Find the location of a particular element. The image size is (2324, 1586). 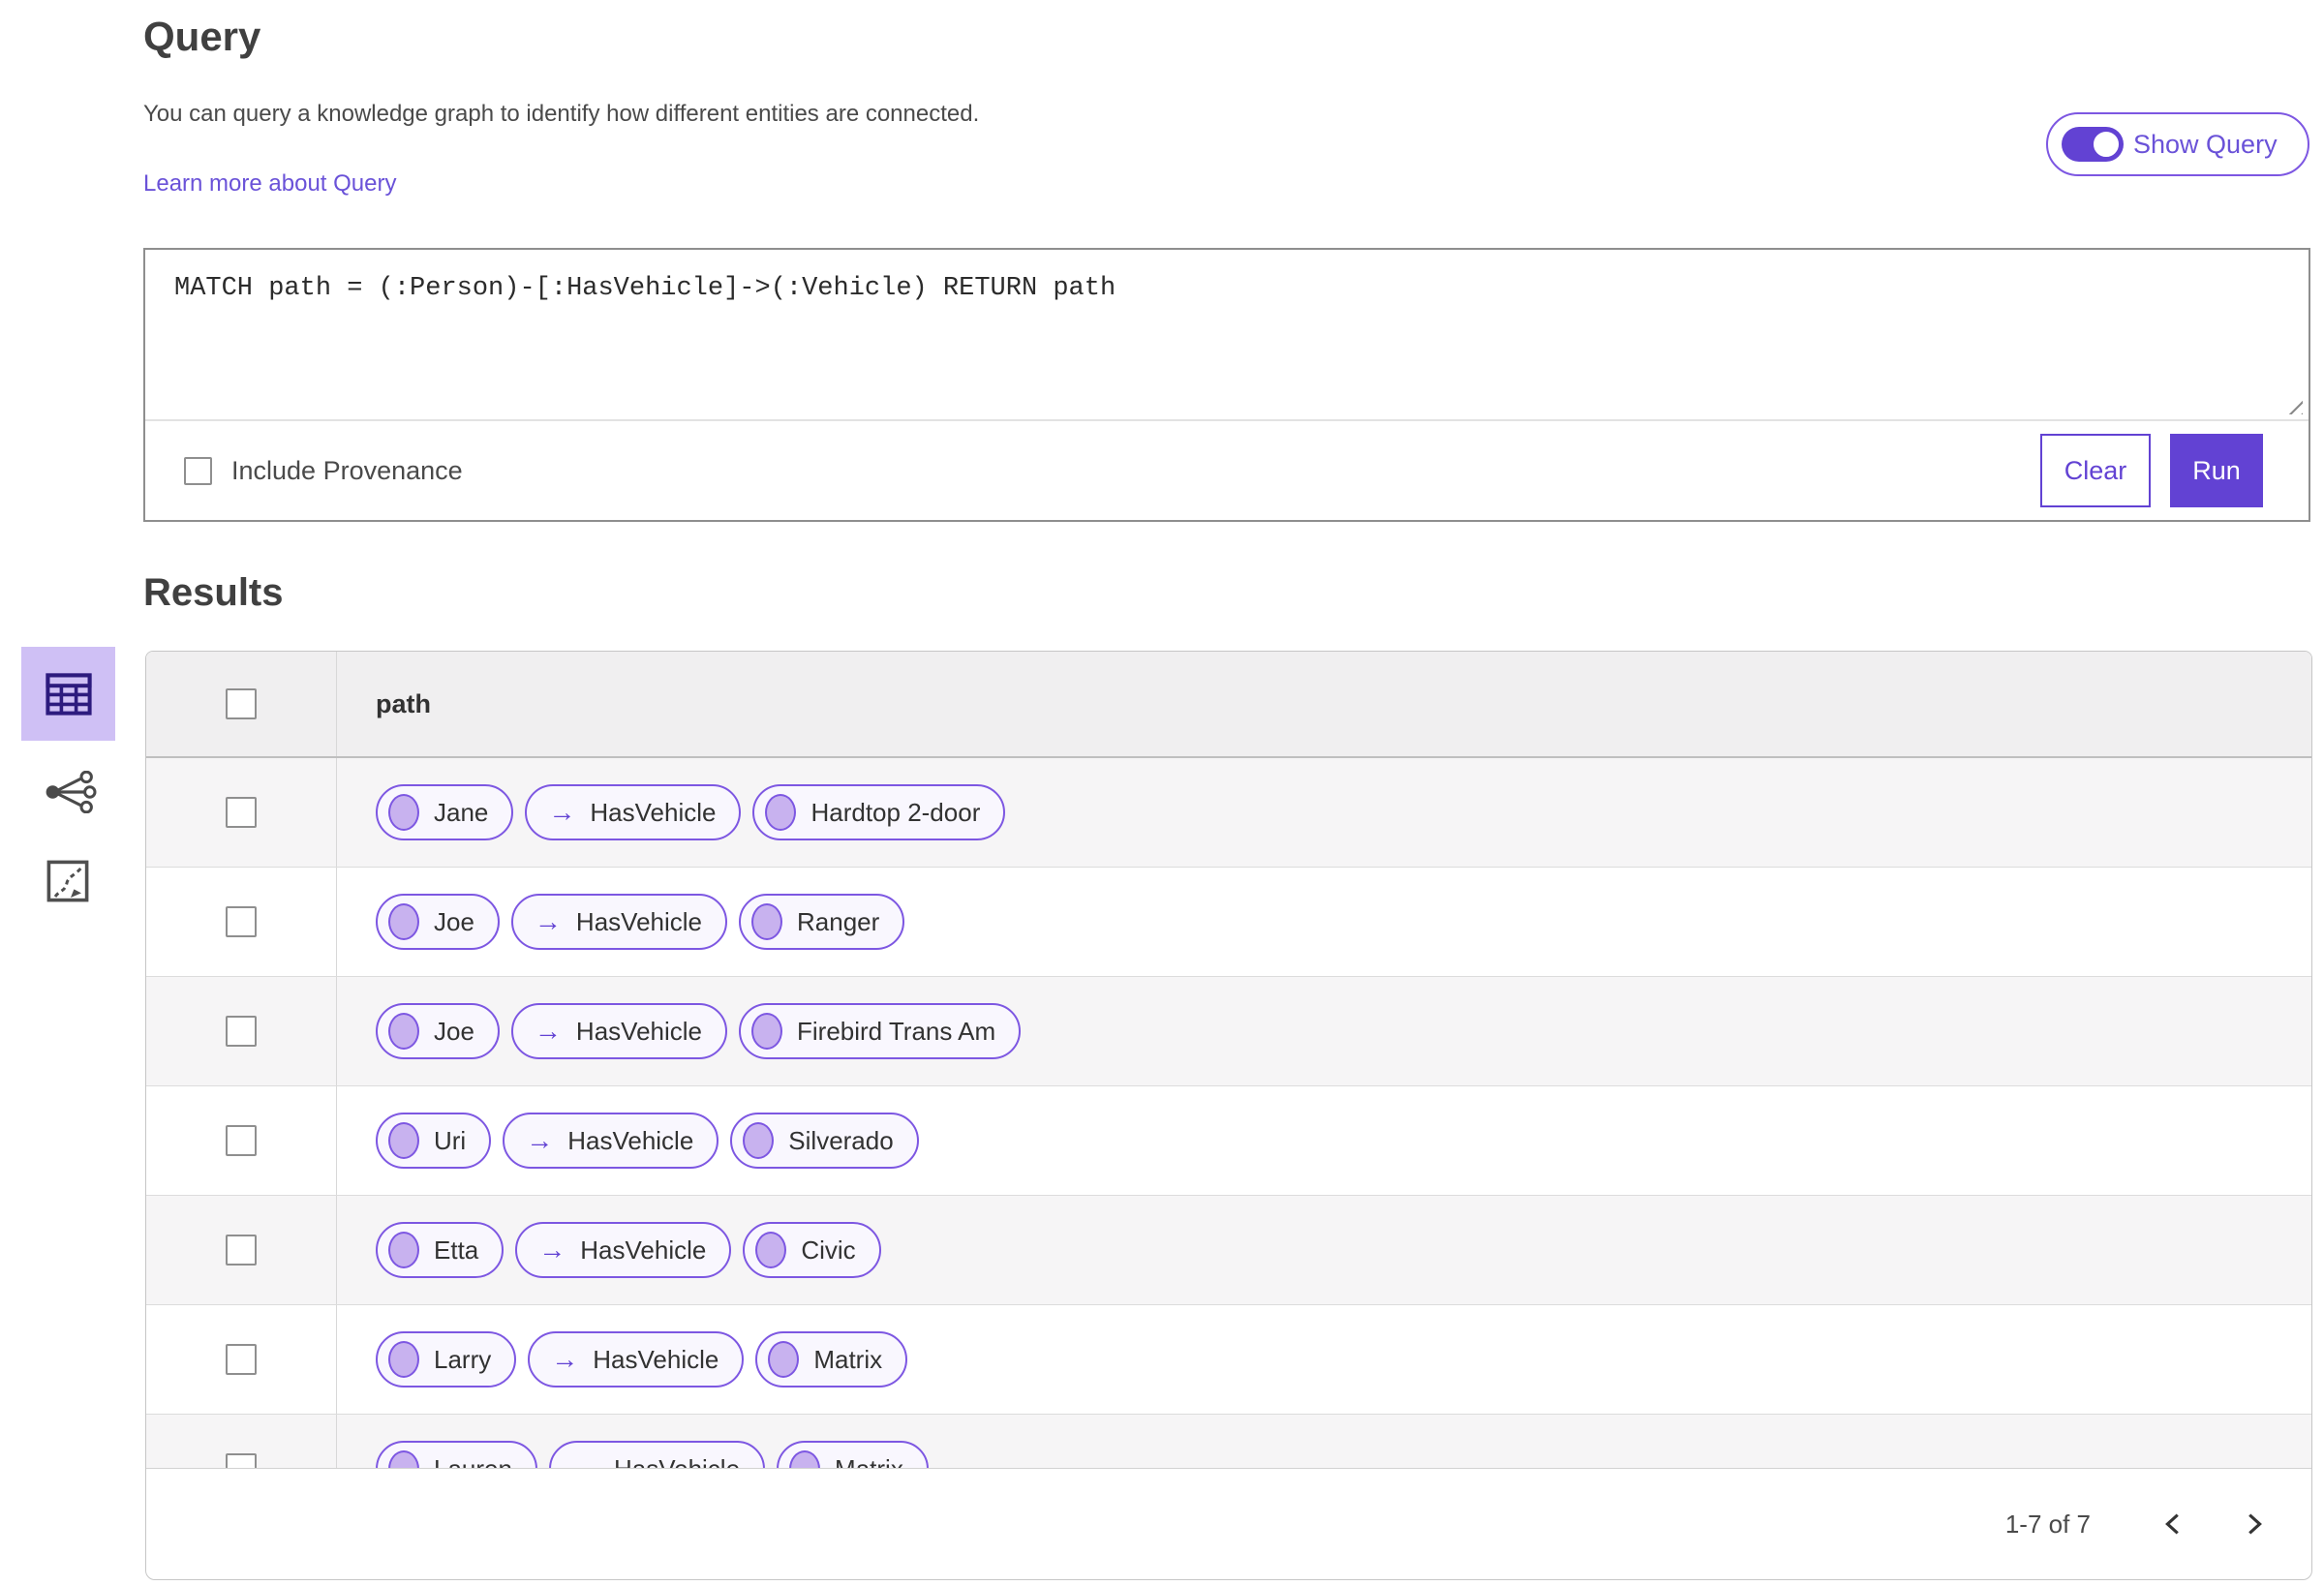

pagination-bar: 1-7 of 7 is located at coordinates (1229, 1524).